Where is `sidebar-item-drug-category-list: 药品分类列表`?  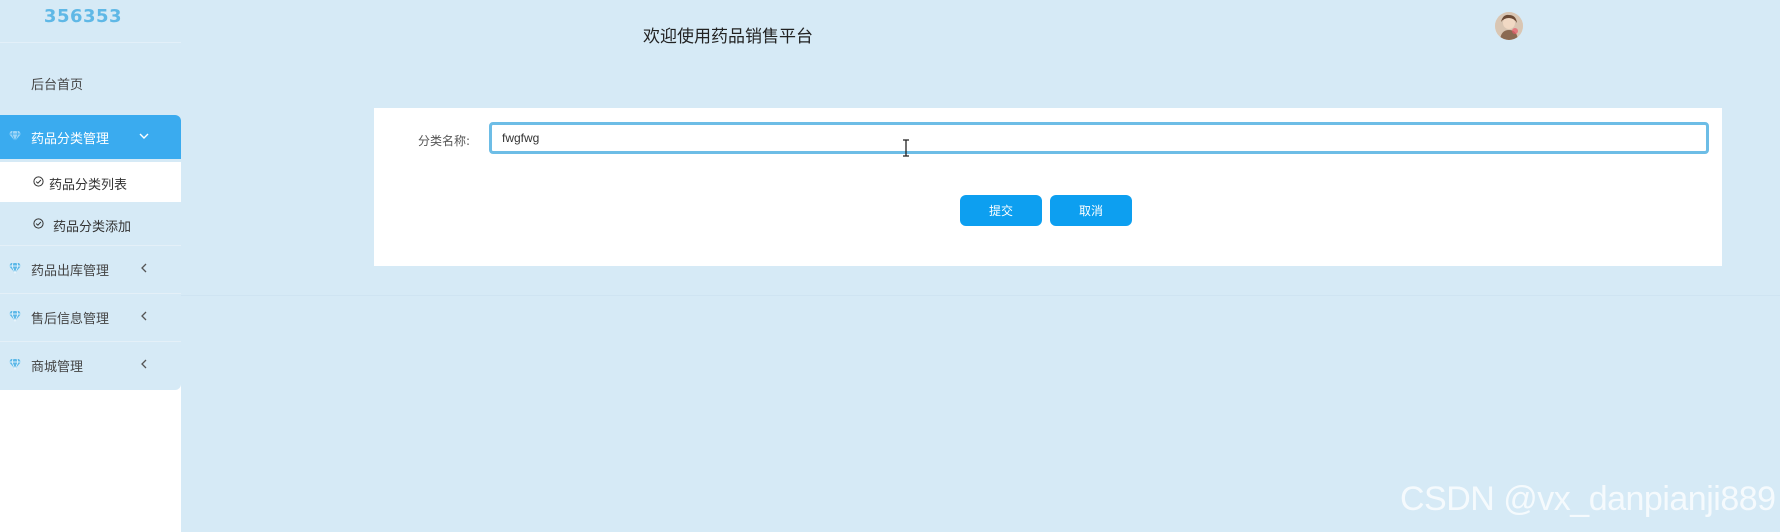 sidebar-item-drug-category-list: 药品分类列表 is located at coordinates (90, 182).